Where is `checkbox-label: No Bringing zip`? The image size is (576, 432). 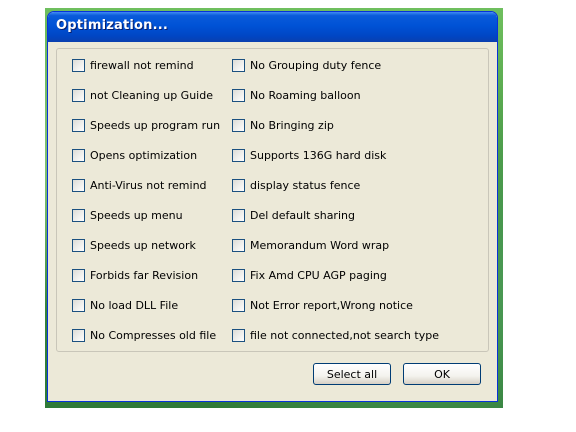 checkbox-label: No Bringing zip is located at coordinates (292, 125).